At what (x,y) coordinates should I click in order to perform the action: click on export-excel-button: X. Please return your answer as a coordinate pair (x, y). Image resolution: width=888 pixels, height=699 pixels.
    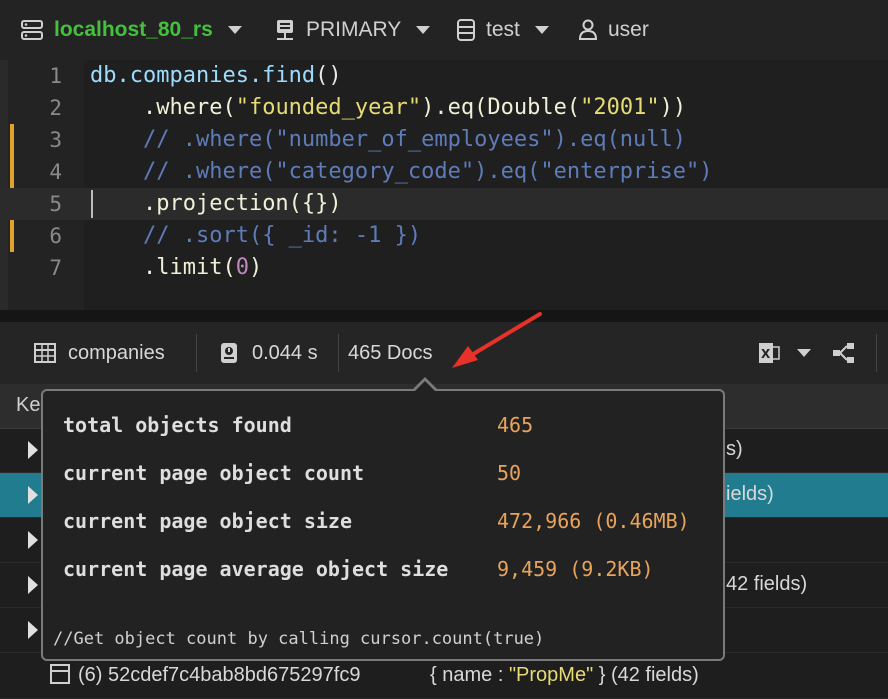
    Looking at the image, I should click on (769, 353).